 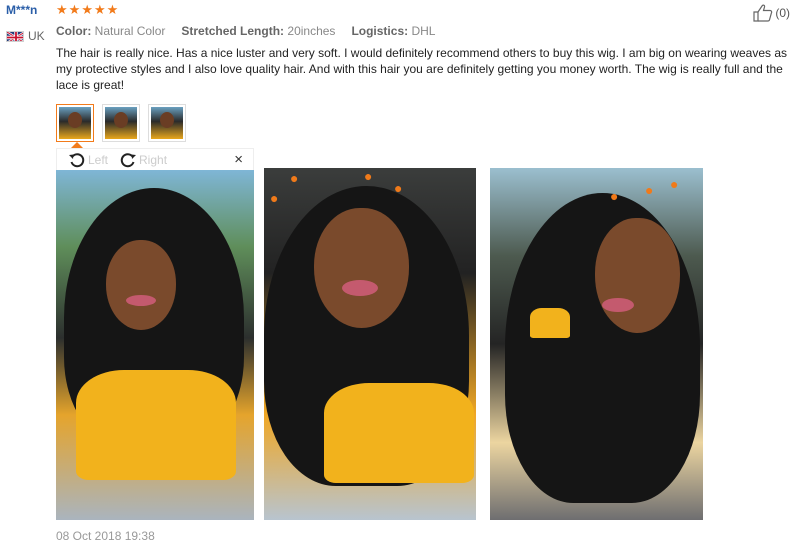 I want to click on star-rating: ★ ★ ★ ★ ★, so click(x=87, y=9).